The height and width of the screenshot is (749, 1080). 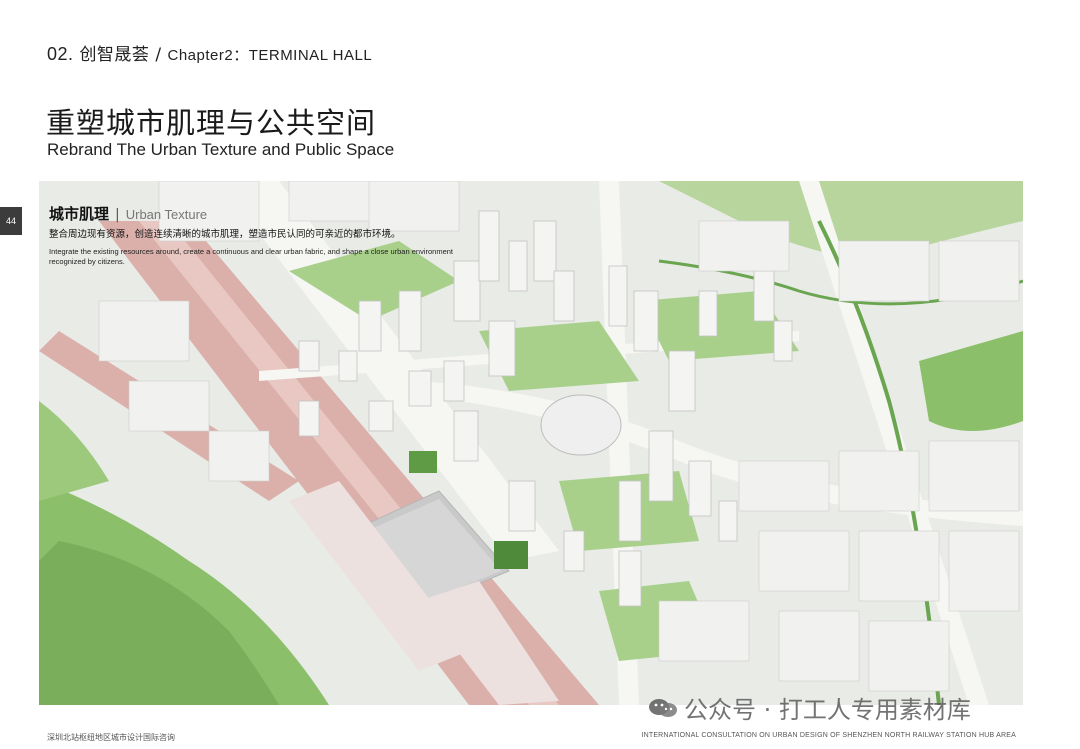 I want to click on watermark: 公众号 · 打工人专用素材库, so click(x=809, y=707).